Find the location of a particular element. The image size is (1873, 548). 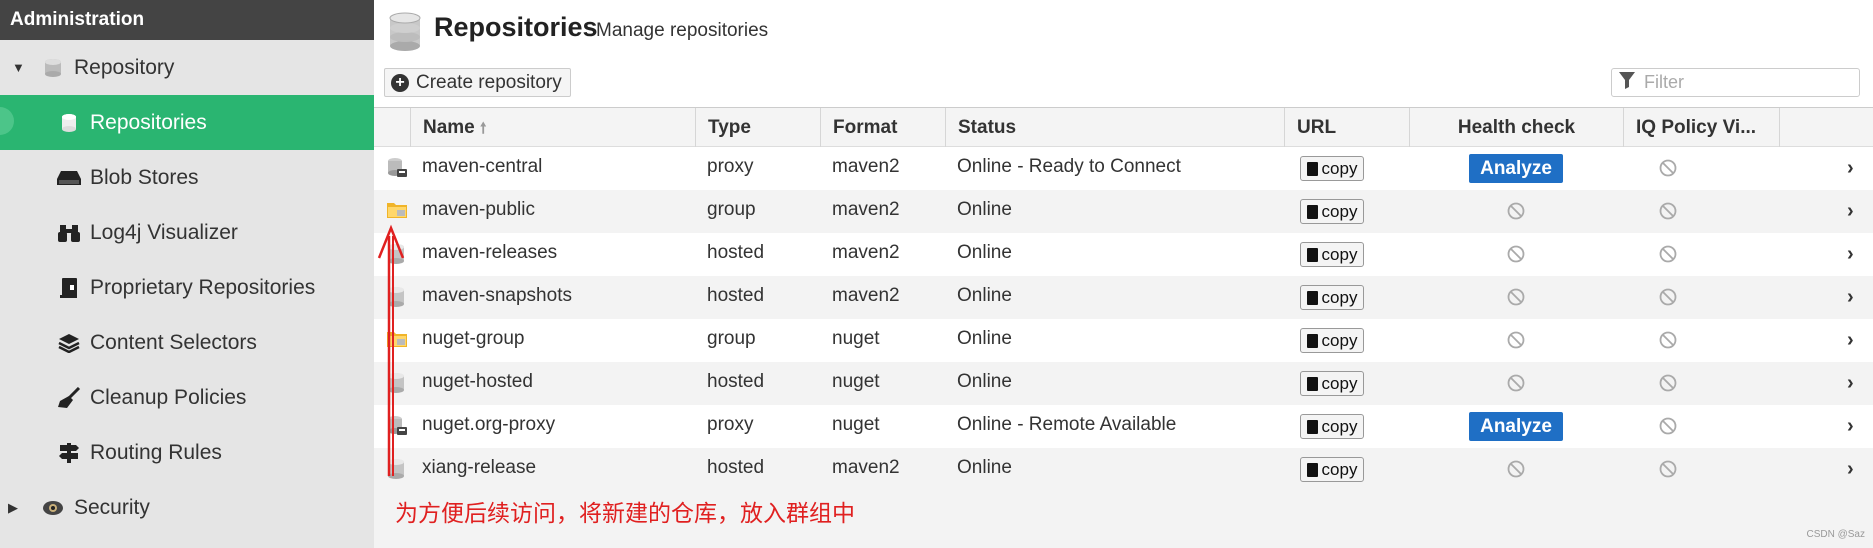

sidebar-item-log4j: Log4j Visualizer is located at coordinates (187, 232).